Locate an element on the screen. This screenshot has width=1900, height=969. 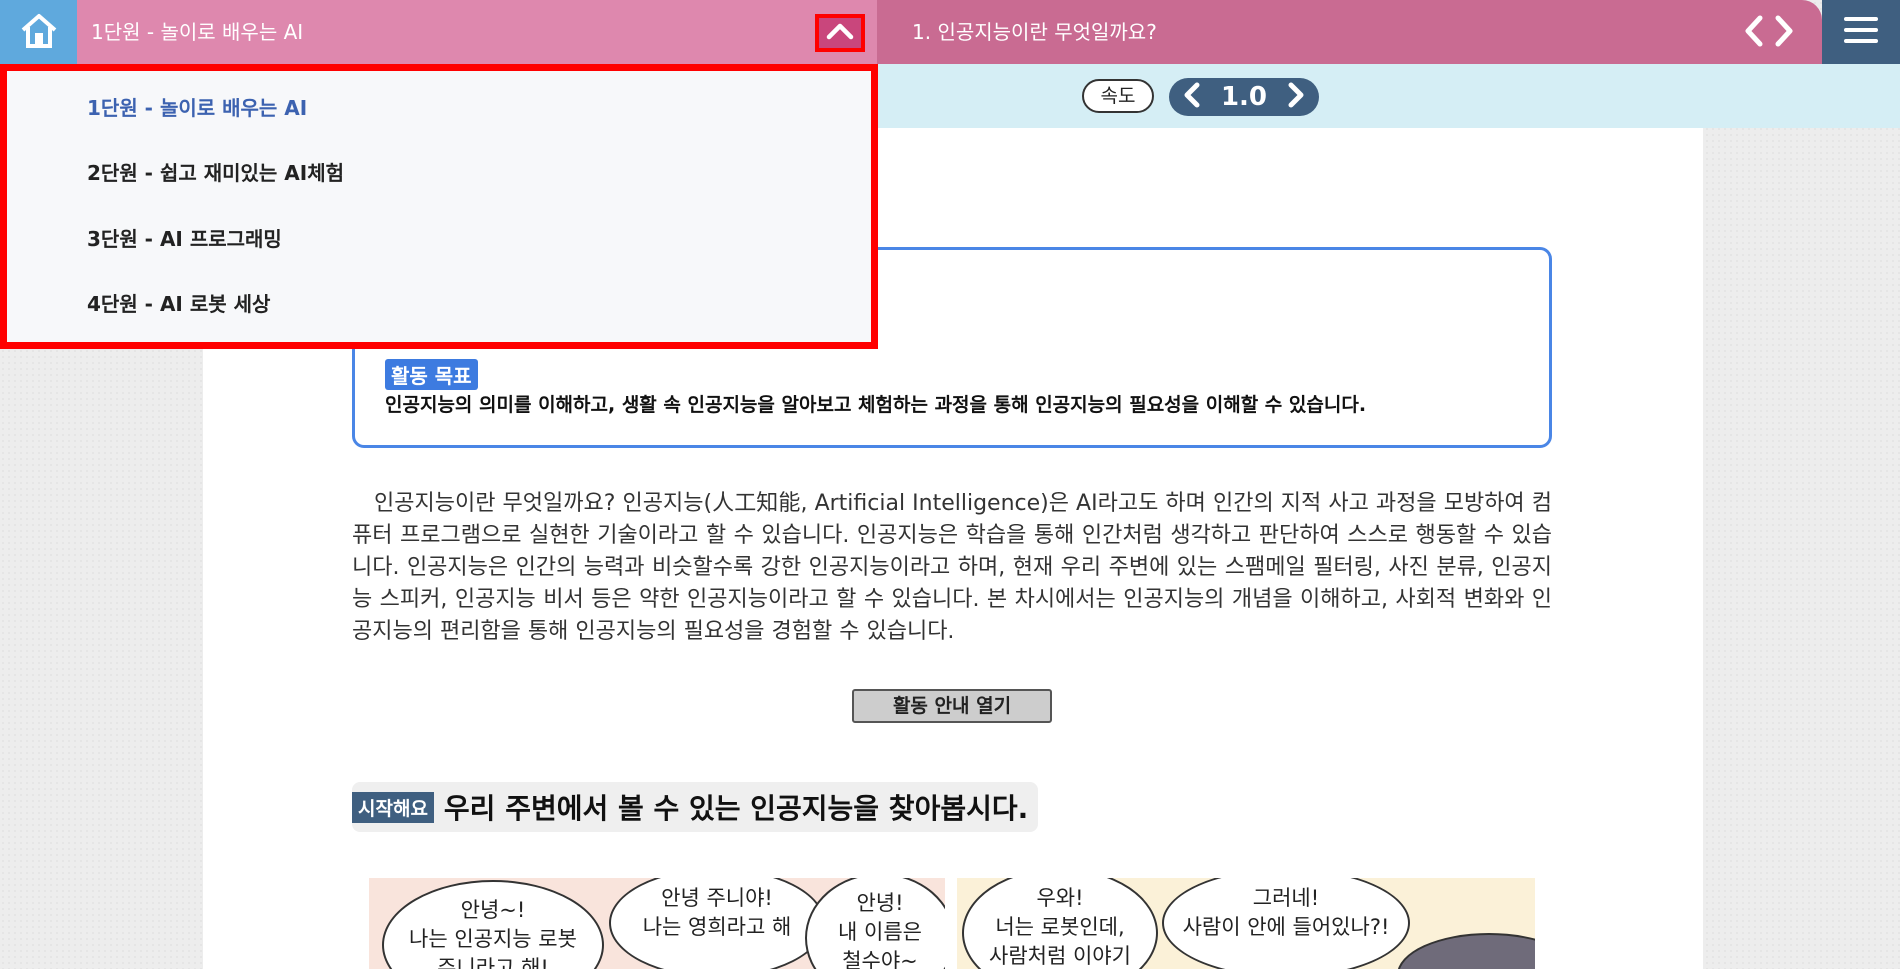
speed-decrease-icon is located at coordinates (1192, 97).